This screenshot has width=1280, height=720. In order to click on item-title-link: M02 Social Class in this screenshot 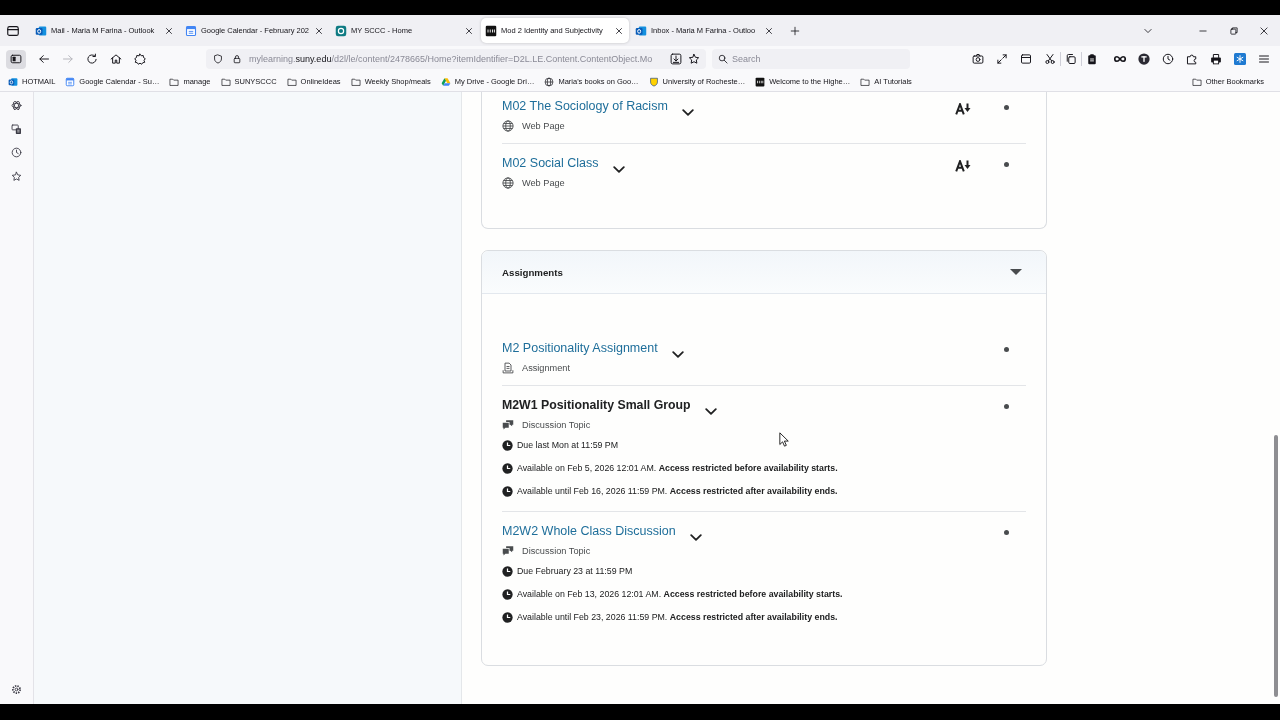, I will do `click(550, 163)`.